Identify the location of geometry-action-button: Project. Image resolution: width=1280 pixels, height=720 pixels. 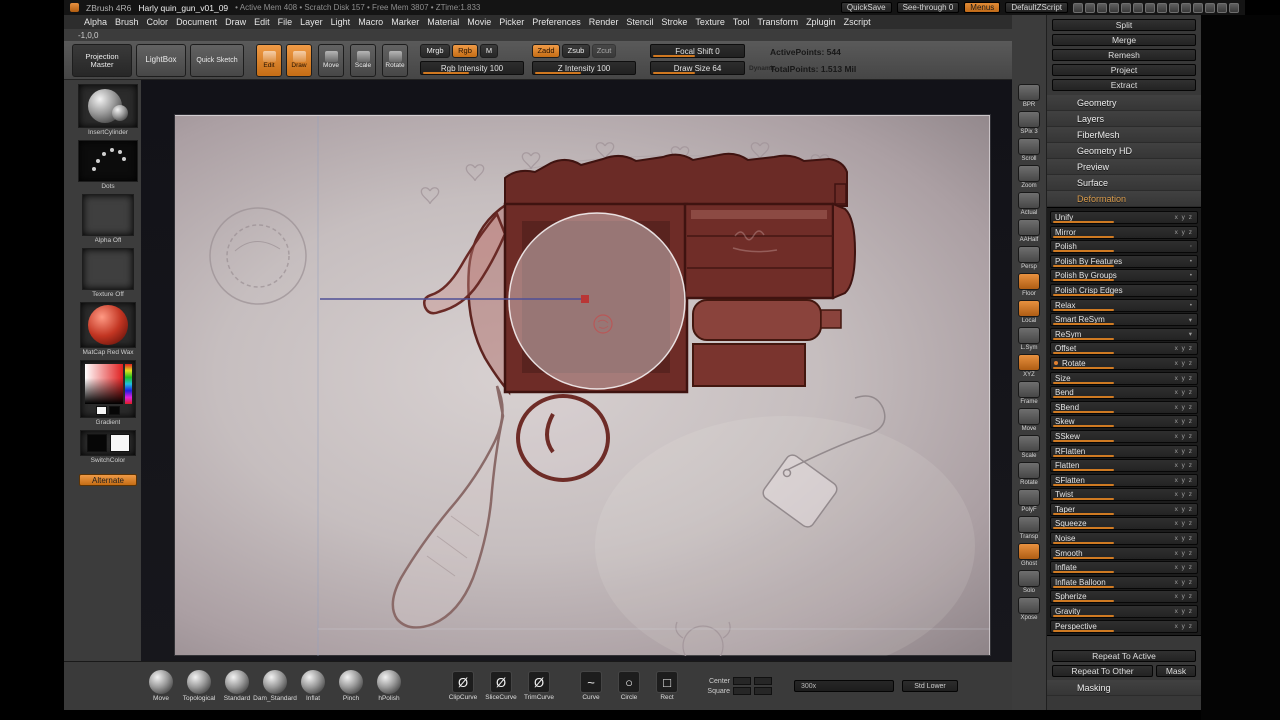
(1124, 70).